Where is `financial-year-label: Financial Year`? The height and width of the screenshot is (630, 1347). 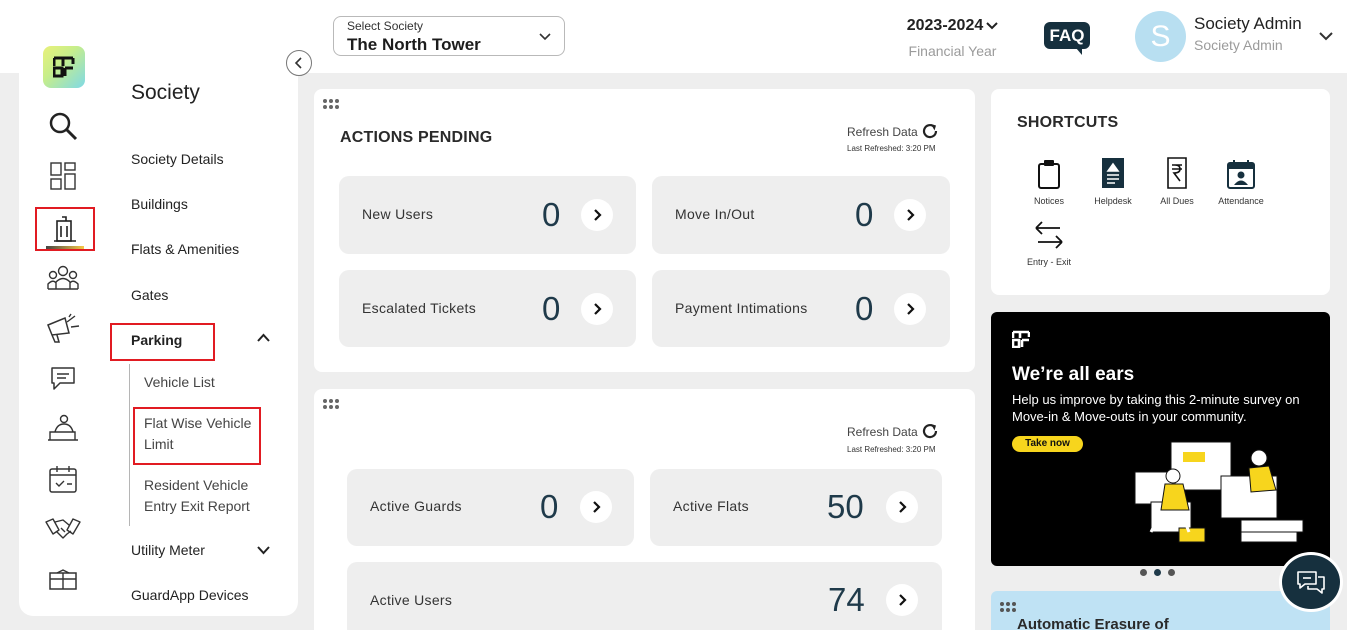 financial-year-label: Financial Year is located at coordinates (952, 51).